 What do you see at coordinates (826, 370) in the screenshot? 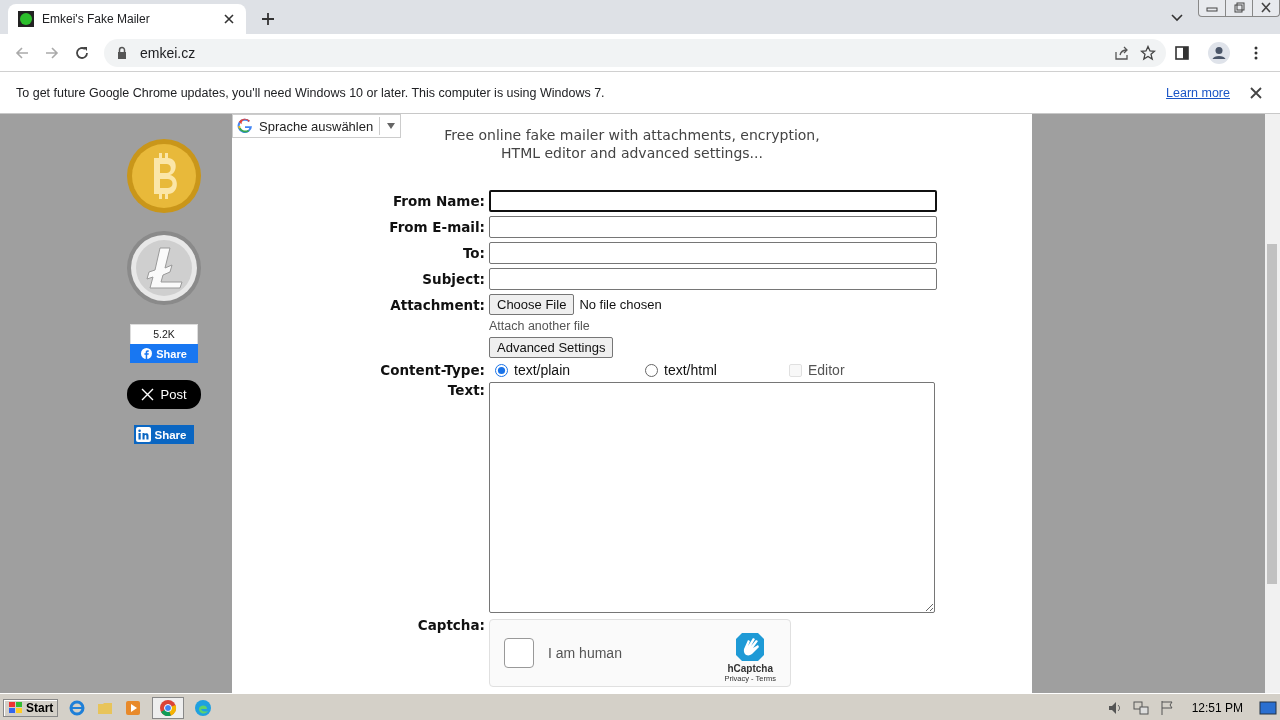
I see `checkbox-label: Editor` at bounding box center [826, 370].